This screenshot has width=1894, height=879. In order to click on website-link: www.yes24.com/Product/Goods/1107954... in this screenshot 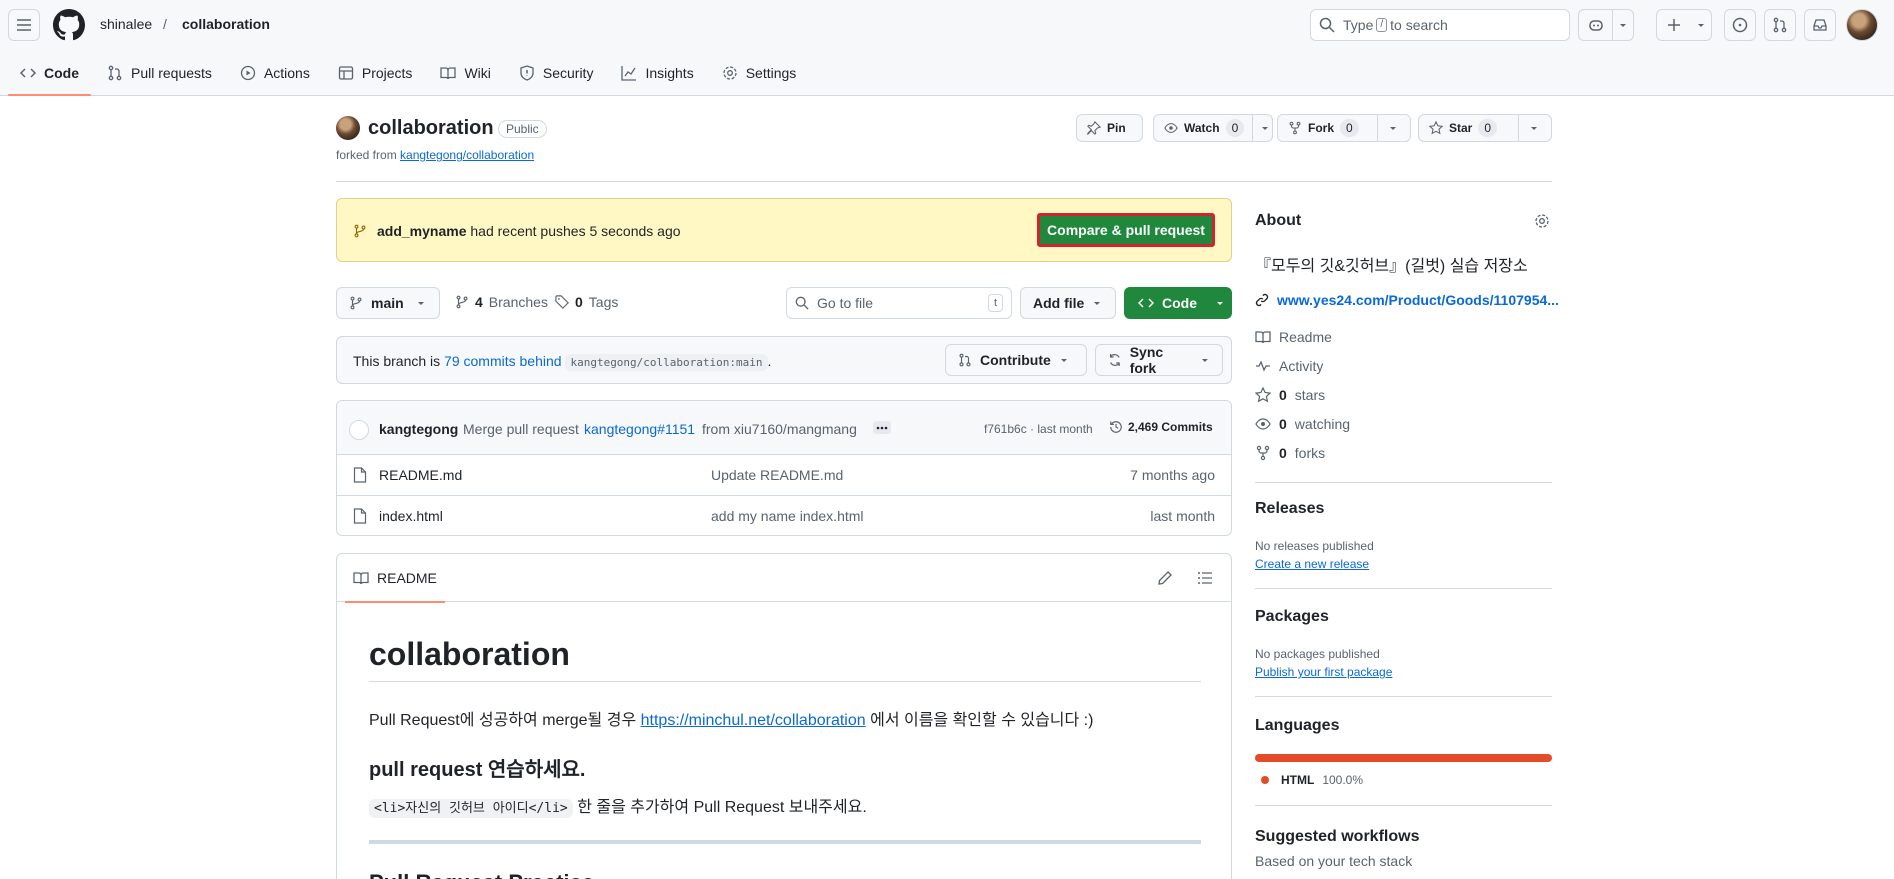, I will do `click(1418, 300)`.